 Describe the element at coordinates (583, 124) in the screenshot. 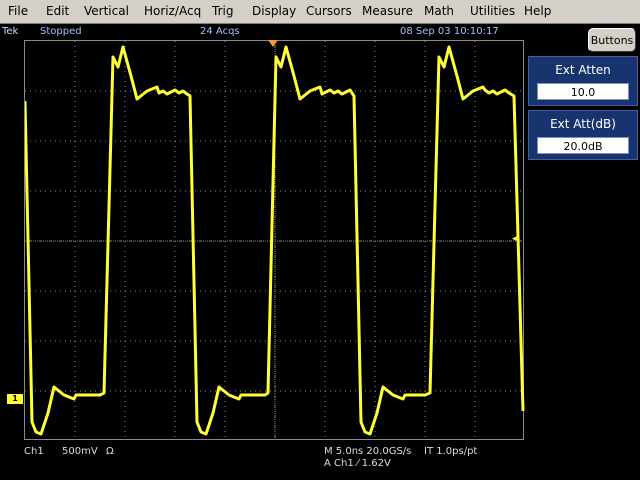

I see `ext-att-db-title: Ext Att(dB)` at that location.